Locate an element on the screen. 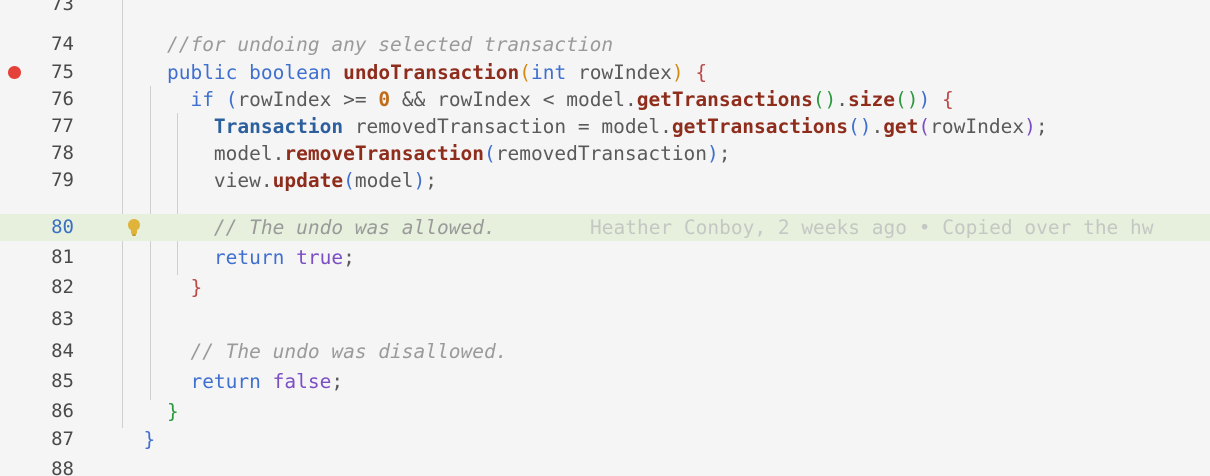 The width and height of the screenshot is (1210, 476). parameter: rowIndex is located at coordinates (624, 72).